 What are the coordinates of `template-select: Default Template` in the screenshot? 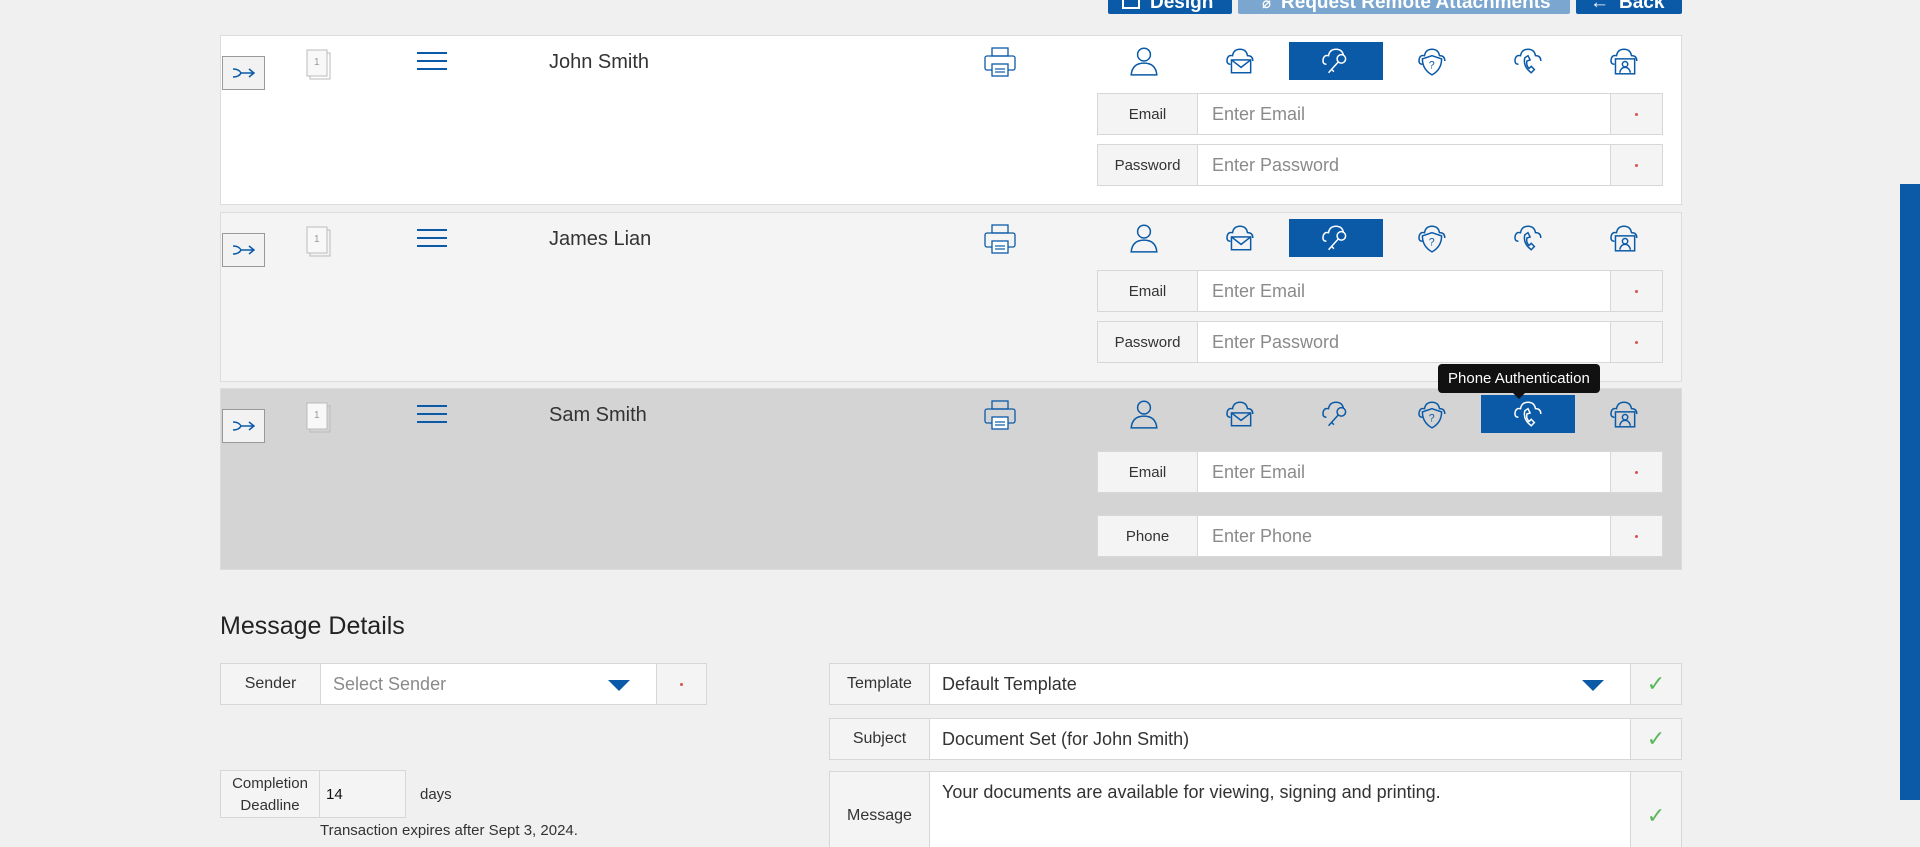 It's located at (1280, 684).